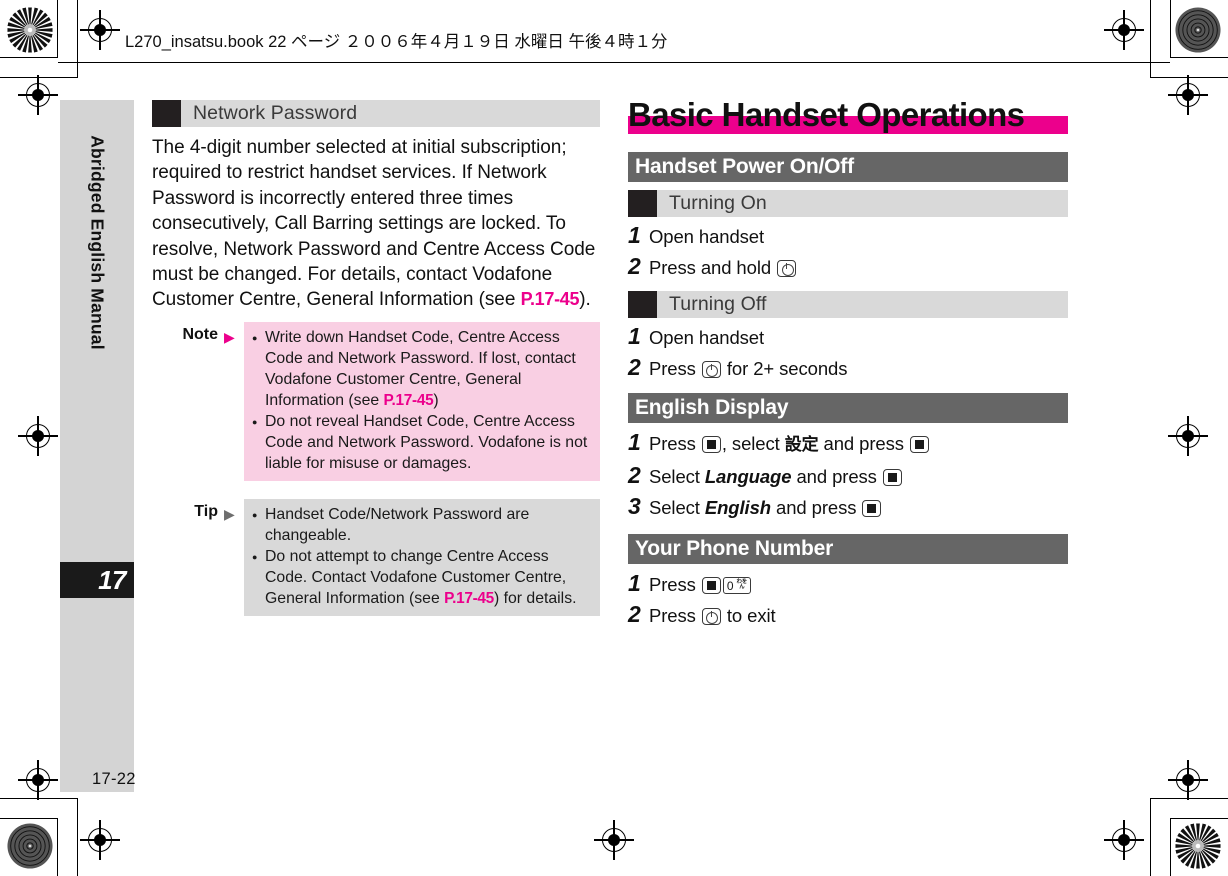 This screenshot has height=876, width=1228. Describe the element at coordinates (753, 443) in the screenshot. I see `step-text-part: , select` at that location.